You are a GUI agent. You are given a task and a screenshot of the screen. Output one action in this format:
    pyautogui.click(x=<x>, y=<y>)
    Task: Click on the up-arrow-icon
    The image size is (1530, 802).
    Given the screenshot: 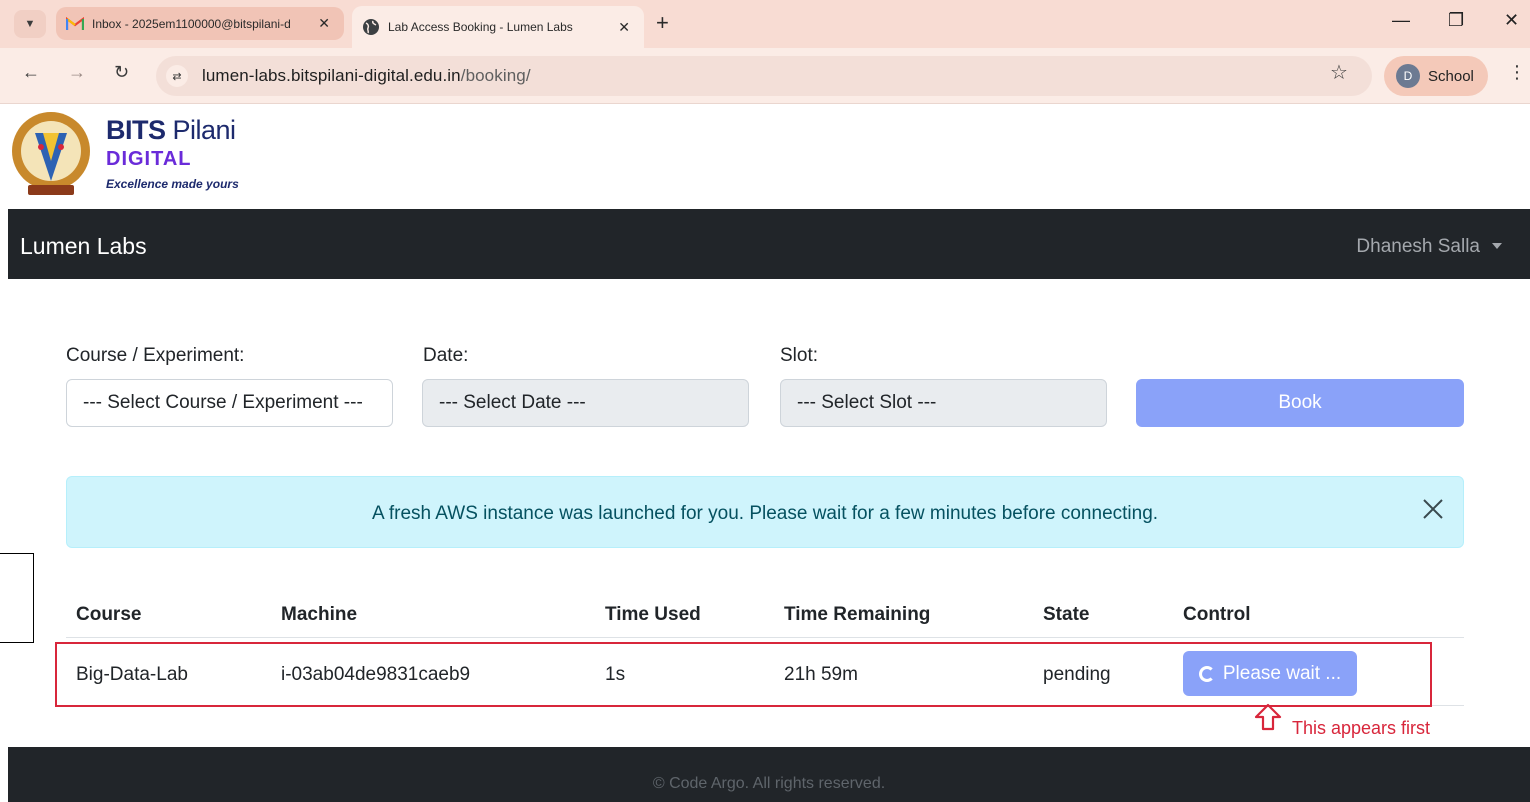 What is the action you would take?
    pyautogui.click(x=1268, y=717)
    